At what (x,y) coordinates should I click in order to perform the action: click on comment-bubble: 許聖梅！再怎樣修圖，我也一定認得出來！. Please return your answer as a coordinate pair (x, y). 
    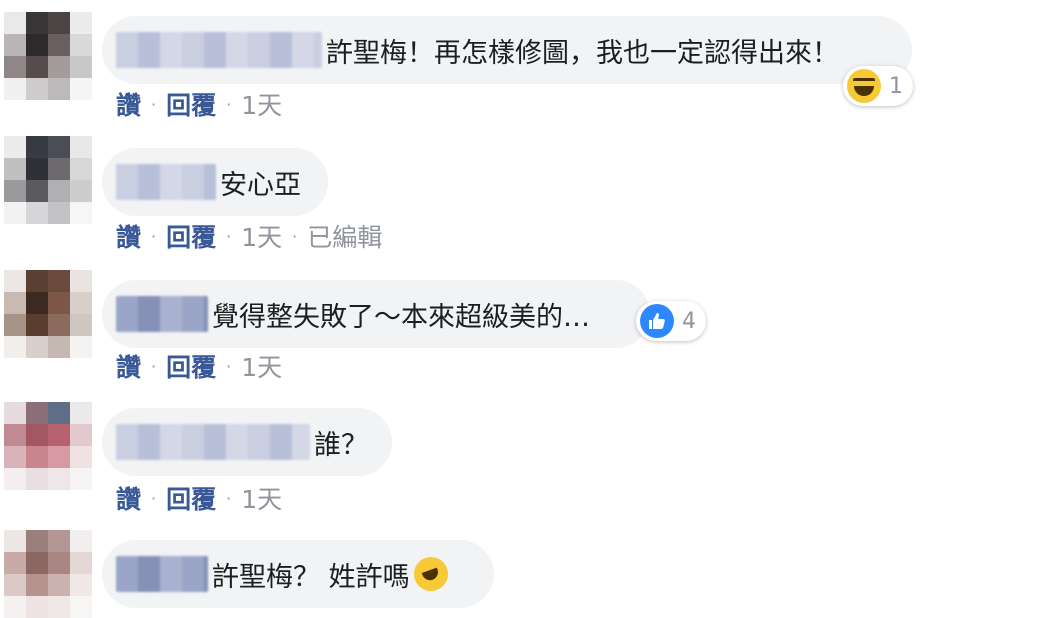
    Looking at the image, I should click on (507, 50).